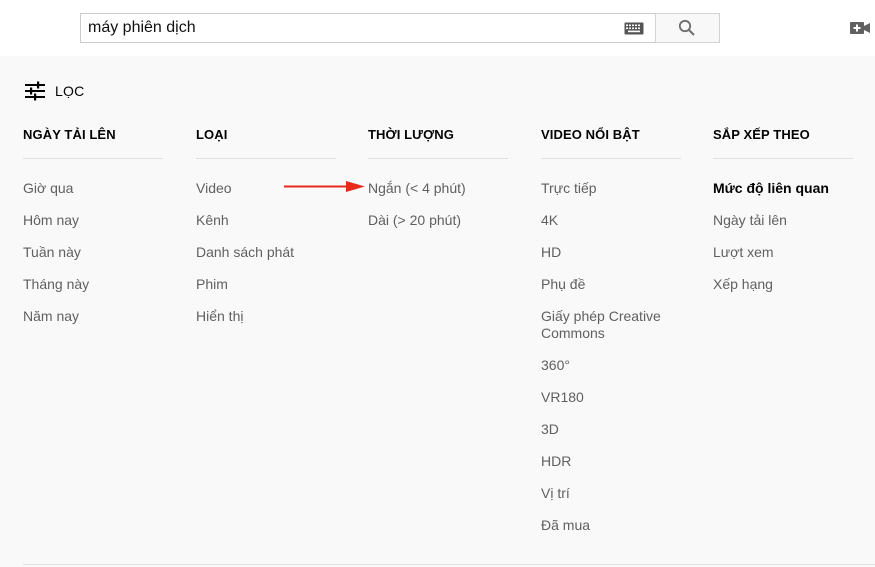 This screenshot has height=567, width=875. I want to click on column-title: VIDEO NỔI BẬT, so click(590, 134).